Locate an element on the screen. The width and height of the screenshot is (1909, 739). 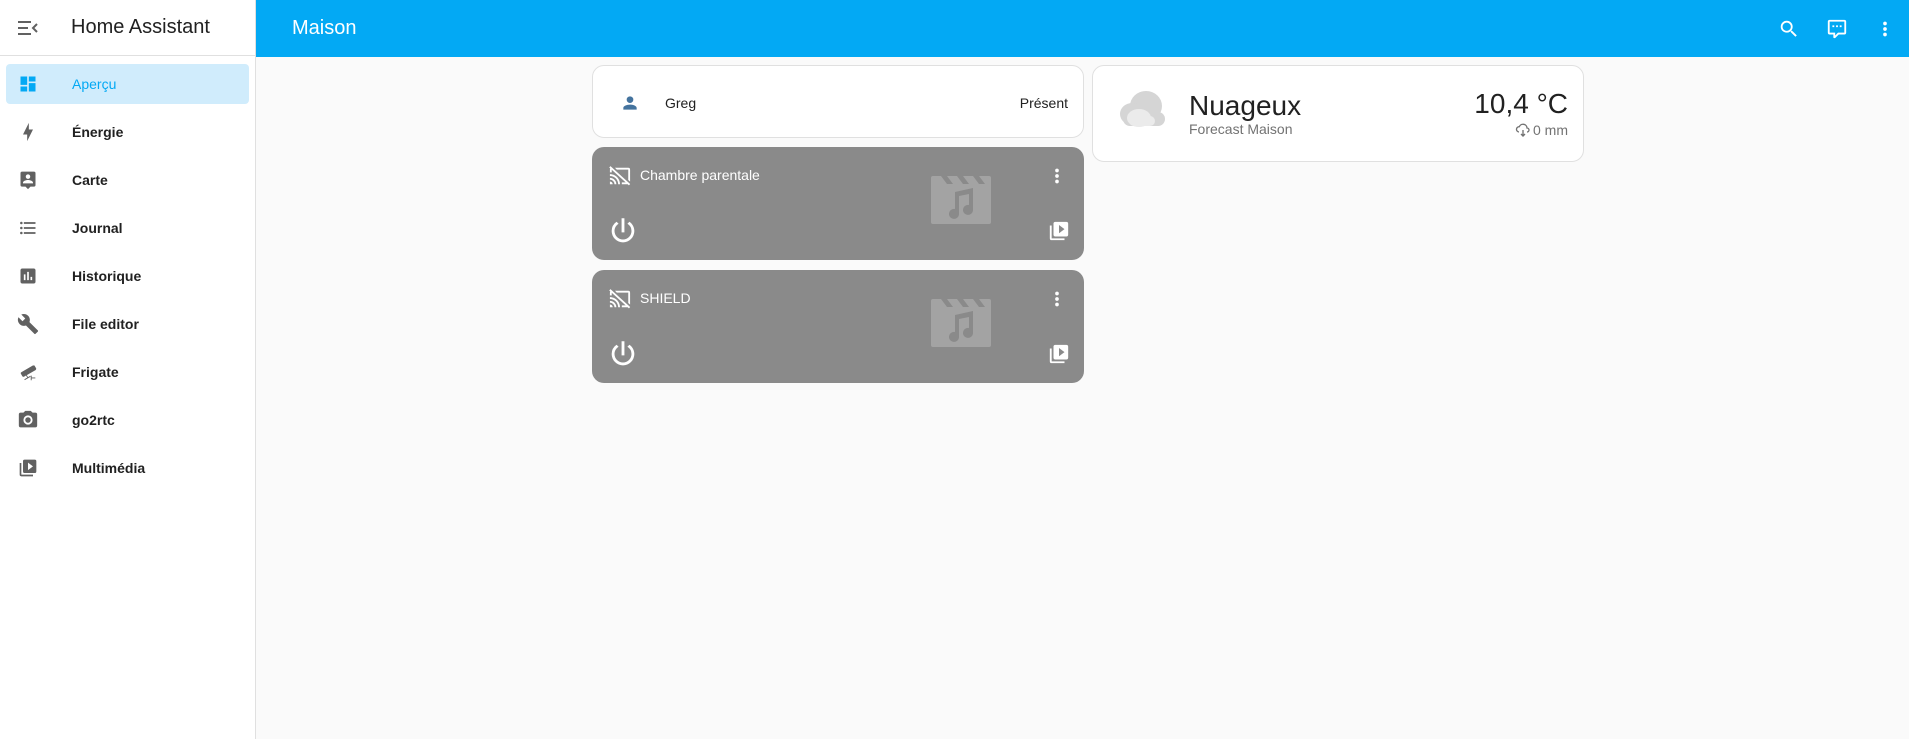
dashboard-icon is located at coordinates (28, 84).